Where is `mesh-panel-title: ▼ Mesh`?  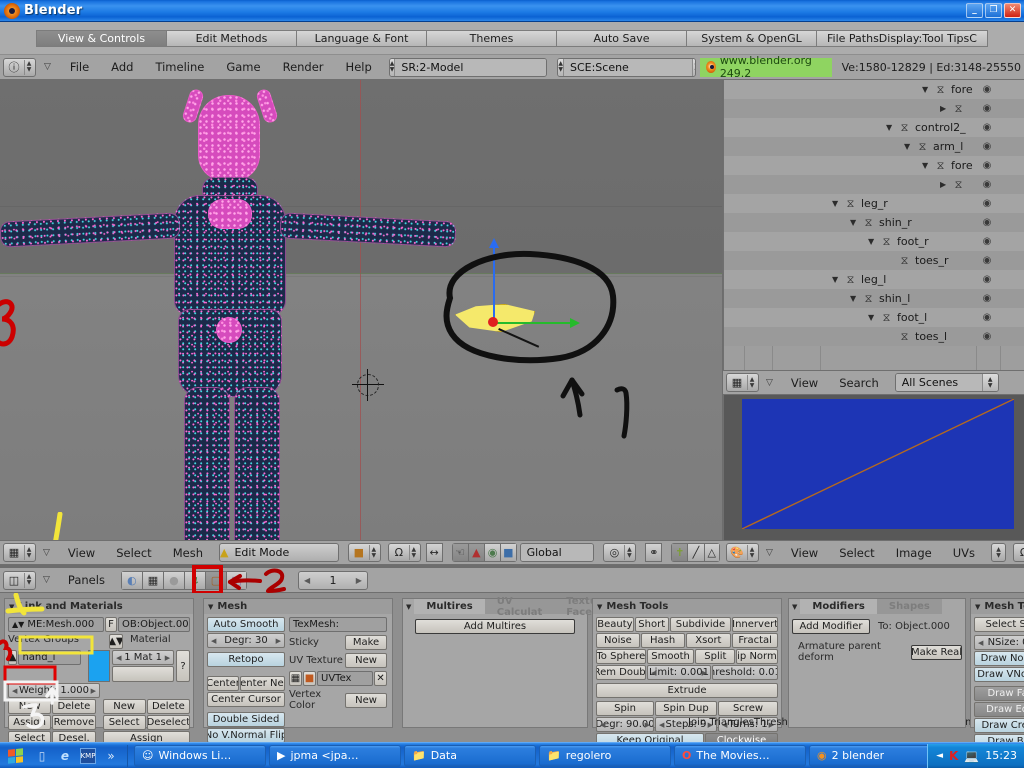 mesh-panel-title: ▼ Mesh is located at coordinates (298, 606).